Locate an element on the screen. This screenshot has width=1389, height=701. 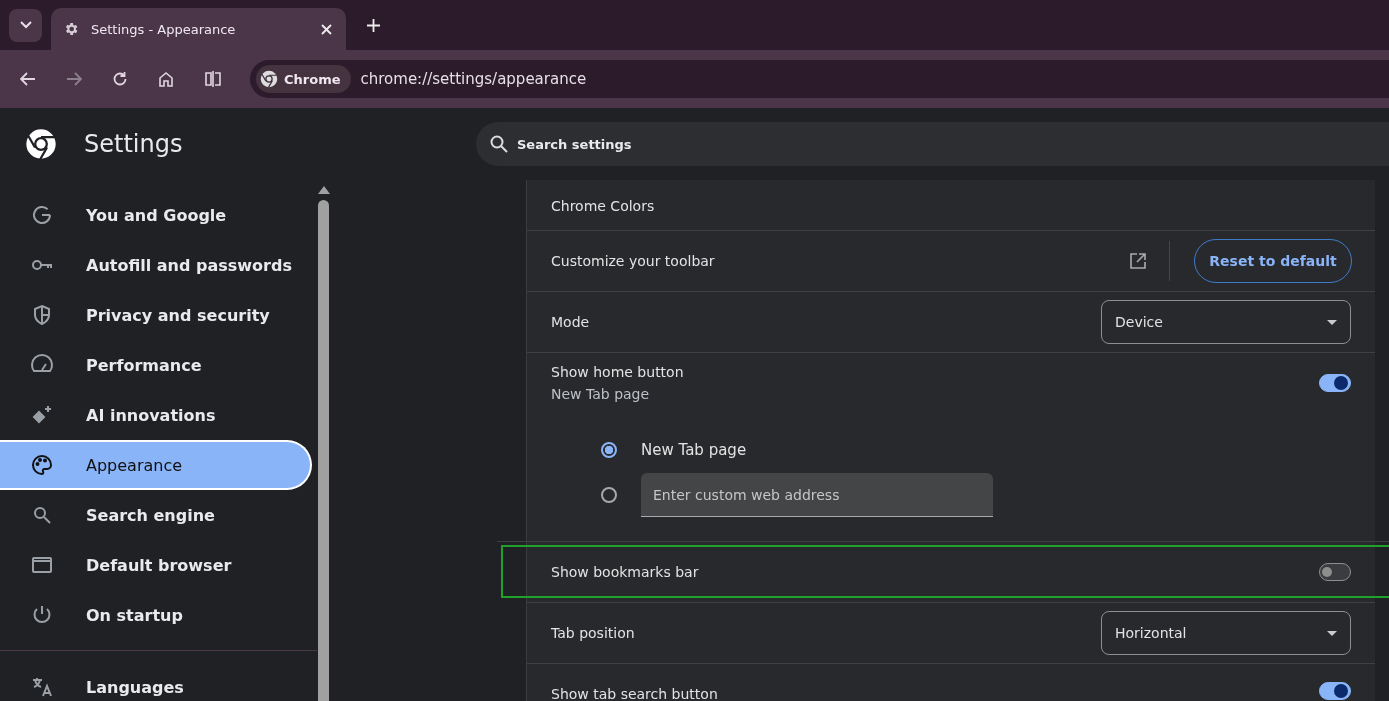
url-text: chrome://settings/appearance is located at coordinates (473, 79).